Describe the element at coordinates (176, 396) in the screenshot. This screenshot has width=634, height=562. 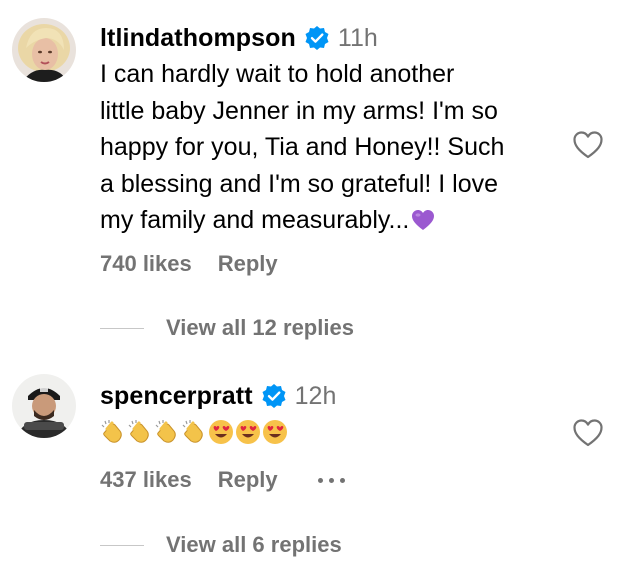
I see `username: spencerpratt` at that location.